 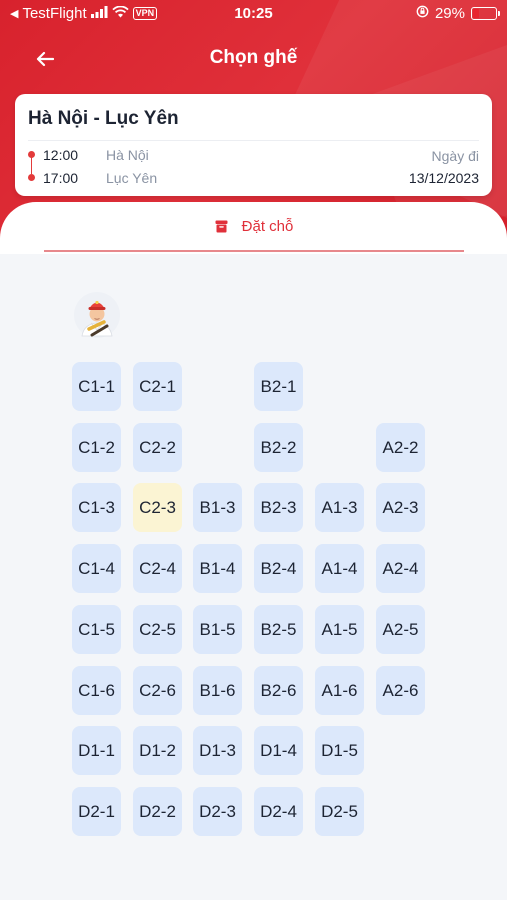 I want to click on status-bar: ◀ TestFlight VPN 10:25 29%, so click(x=253, y=14).